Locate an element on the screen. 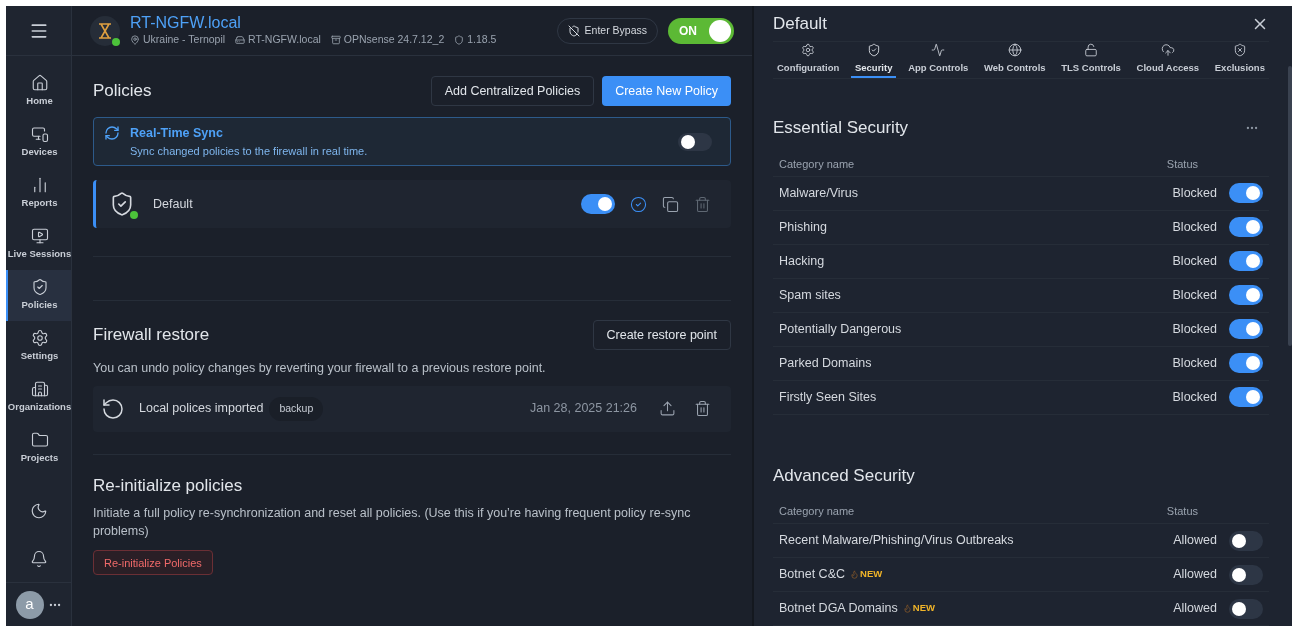 The height and width of the screenshot is (626, 1297). play-screen-icon is located at coordinates (39, 236).